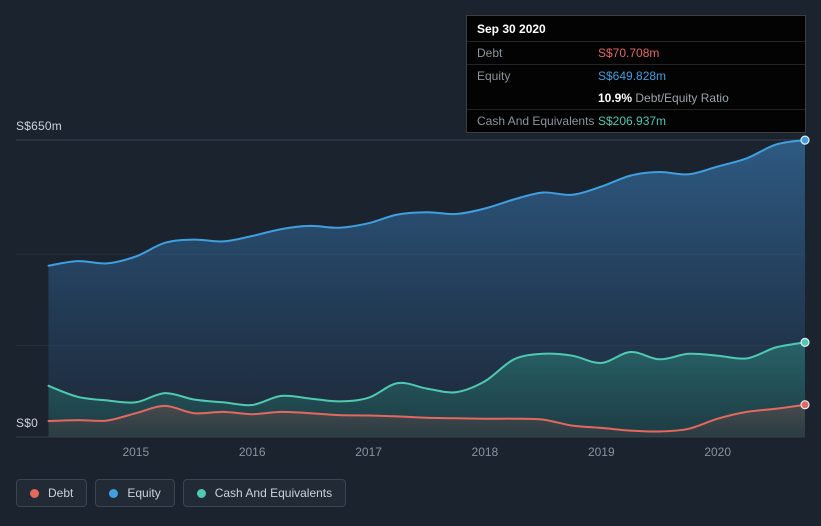  Describe the element at coordinates (805, 342) in the screenshot. I see `cash-endpoint-marker` at that location.